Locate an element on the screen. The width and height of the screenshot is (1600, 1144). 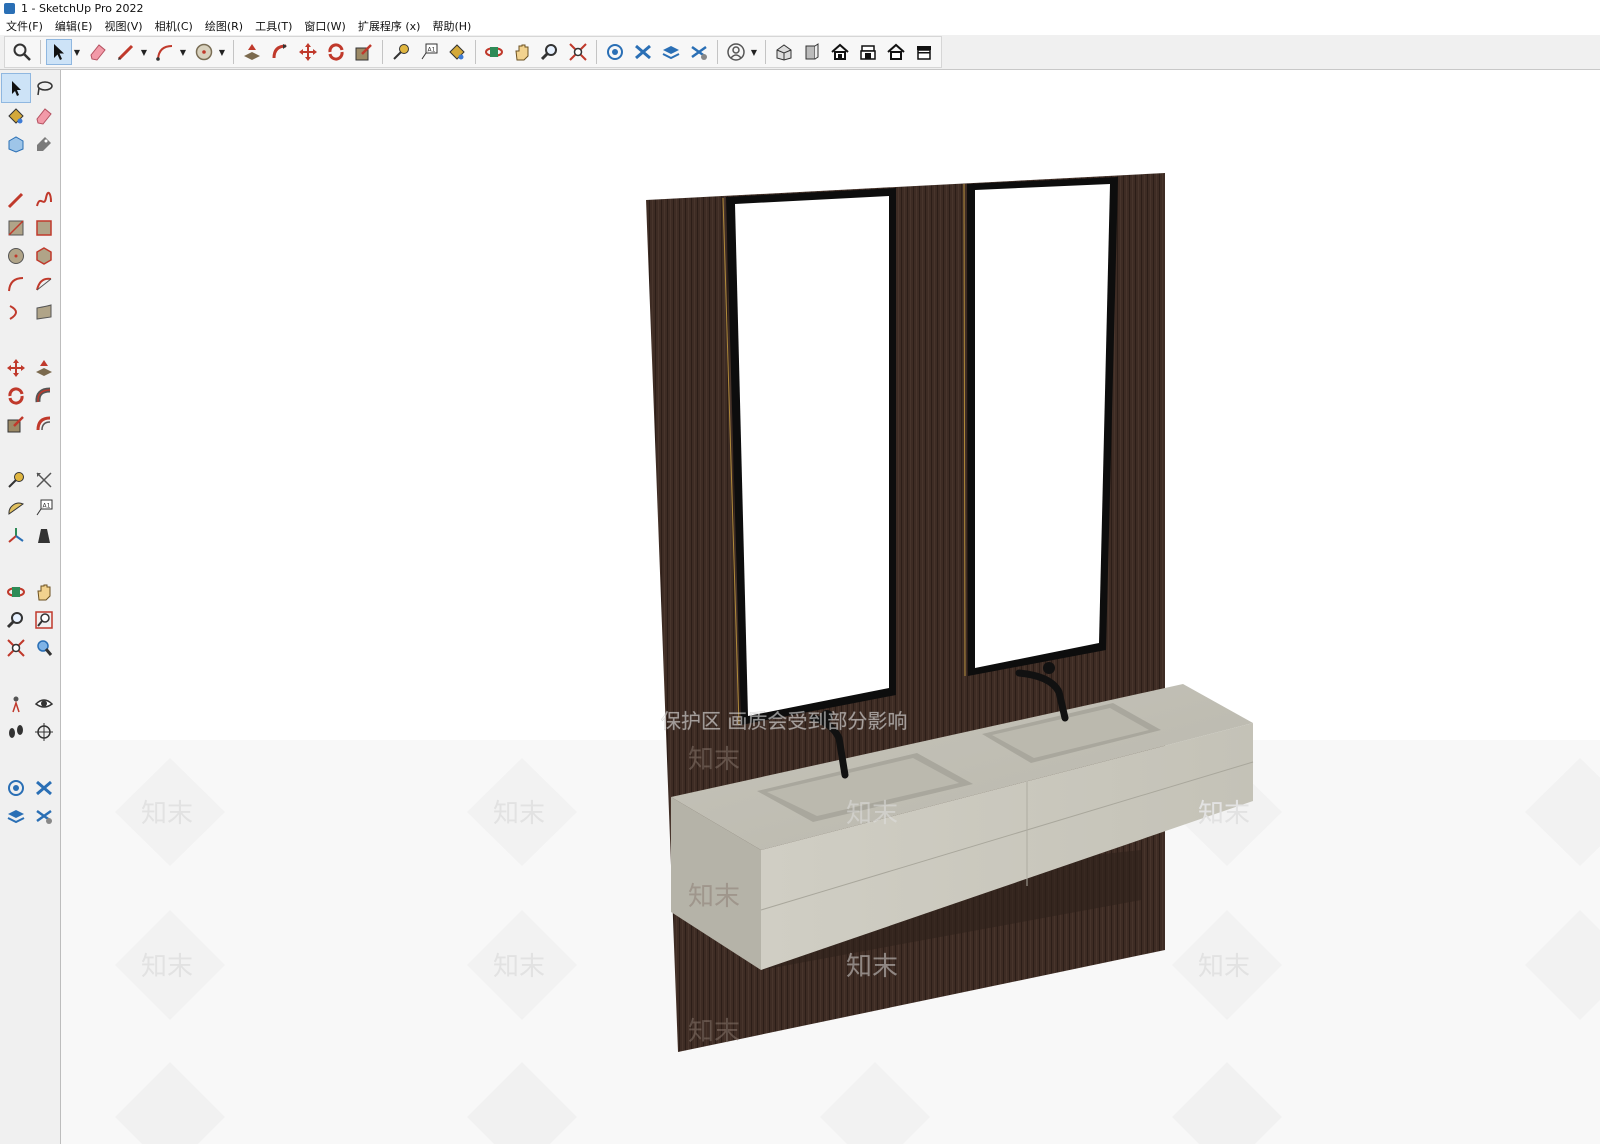
front-view-icon is located at coordinates (812, 52).